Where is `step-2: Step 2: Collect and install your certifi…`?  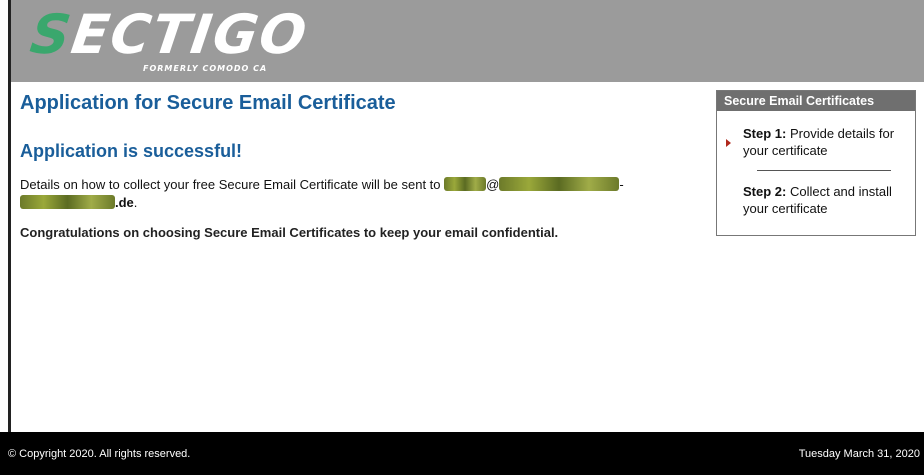 step-2: Step 2: Collect and install your certifi… is located at coordinates (827, 200).